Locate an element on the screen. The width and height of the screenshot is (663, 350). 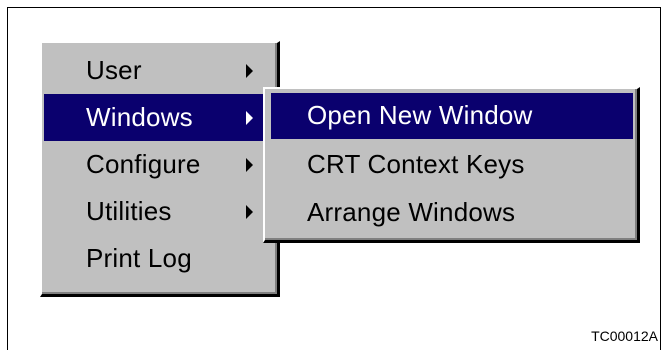
menu-item-user: User is located at coordinates (158, 70).